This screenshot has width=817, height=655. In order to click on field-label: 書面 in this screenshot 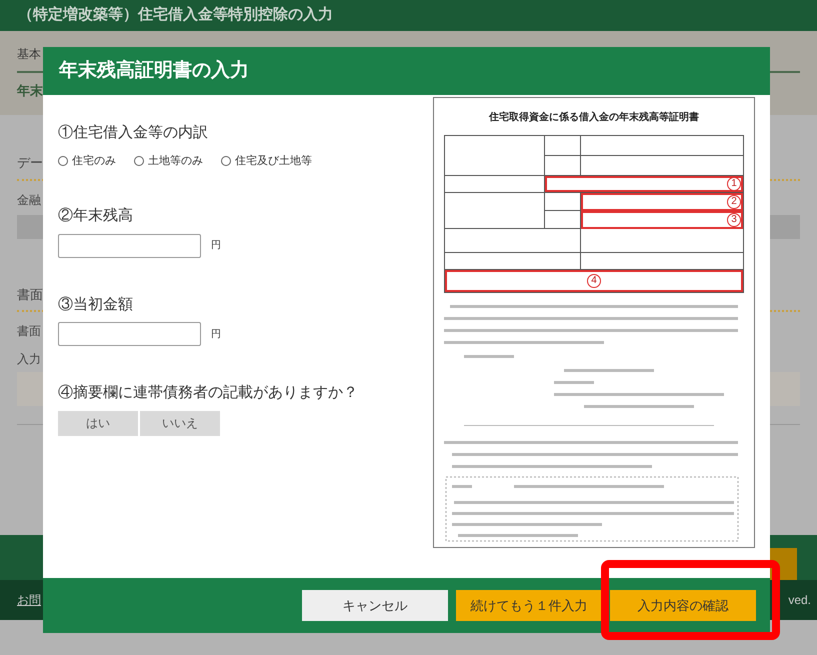, I will do `click(29, 331)`.